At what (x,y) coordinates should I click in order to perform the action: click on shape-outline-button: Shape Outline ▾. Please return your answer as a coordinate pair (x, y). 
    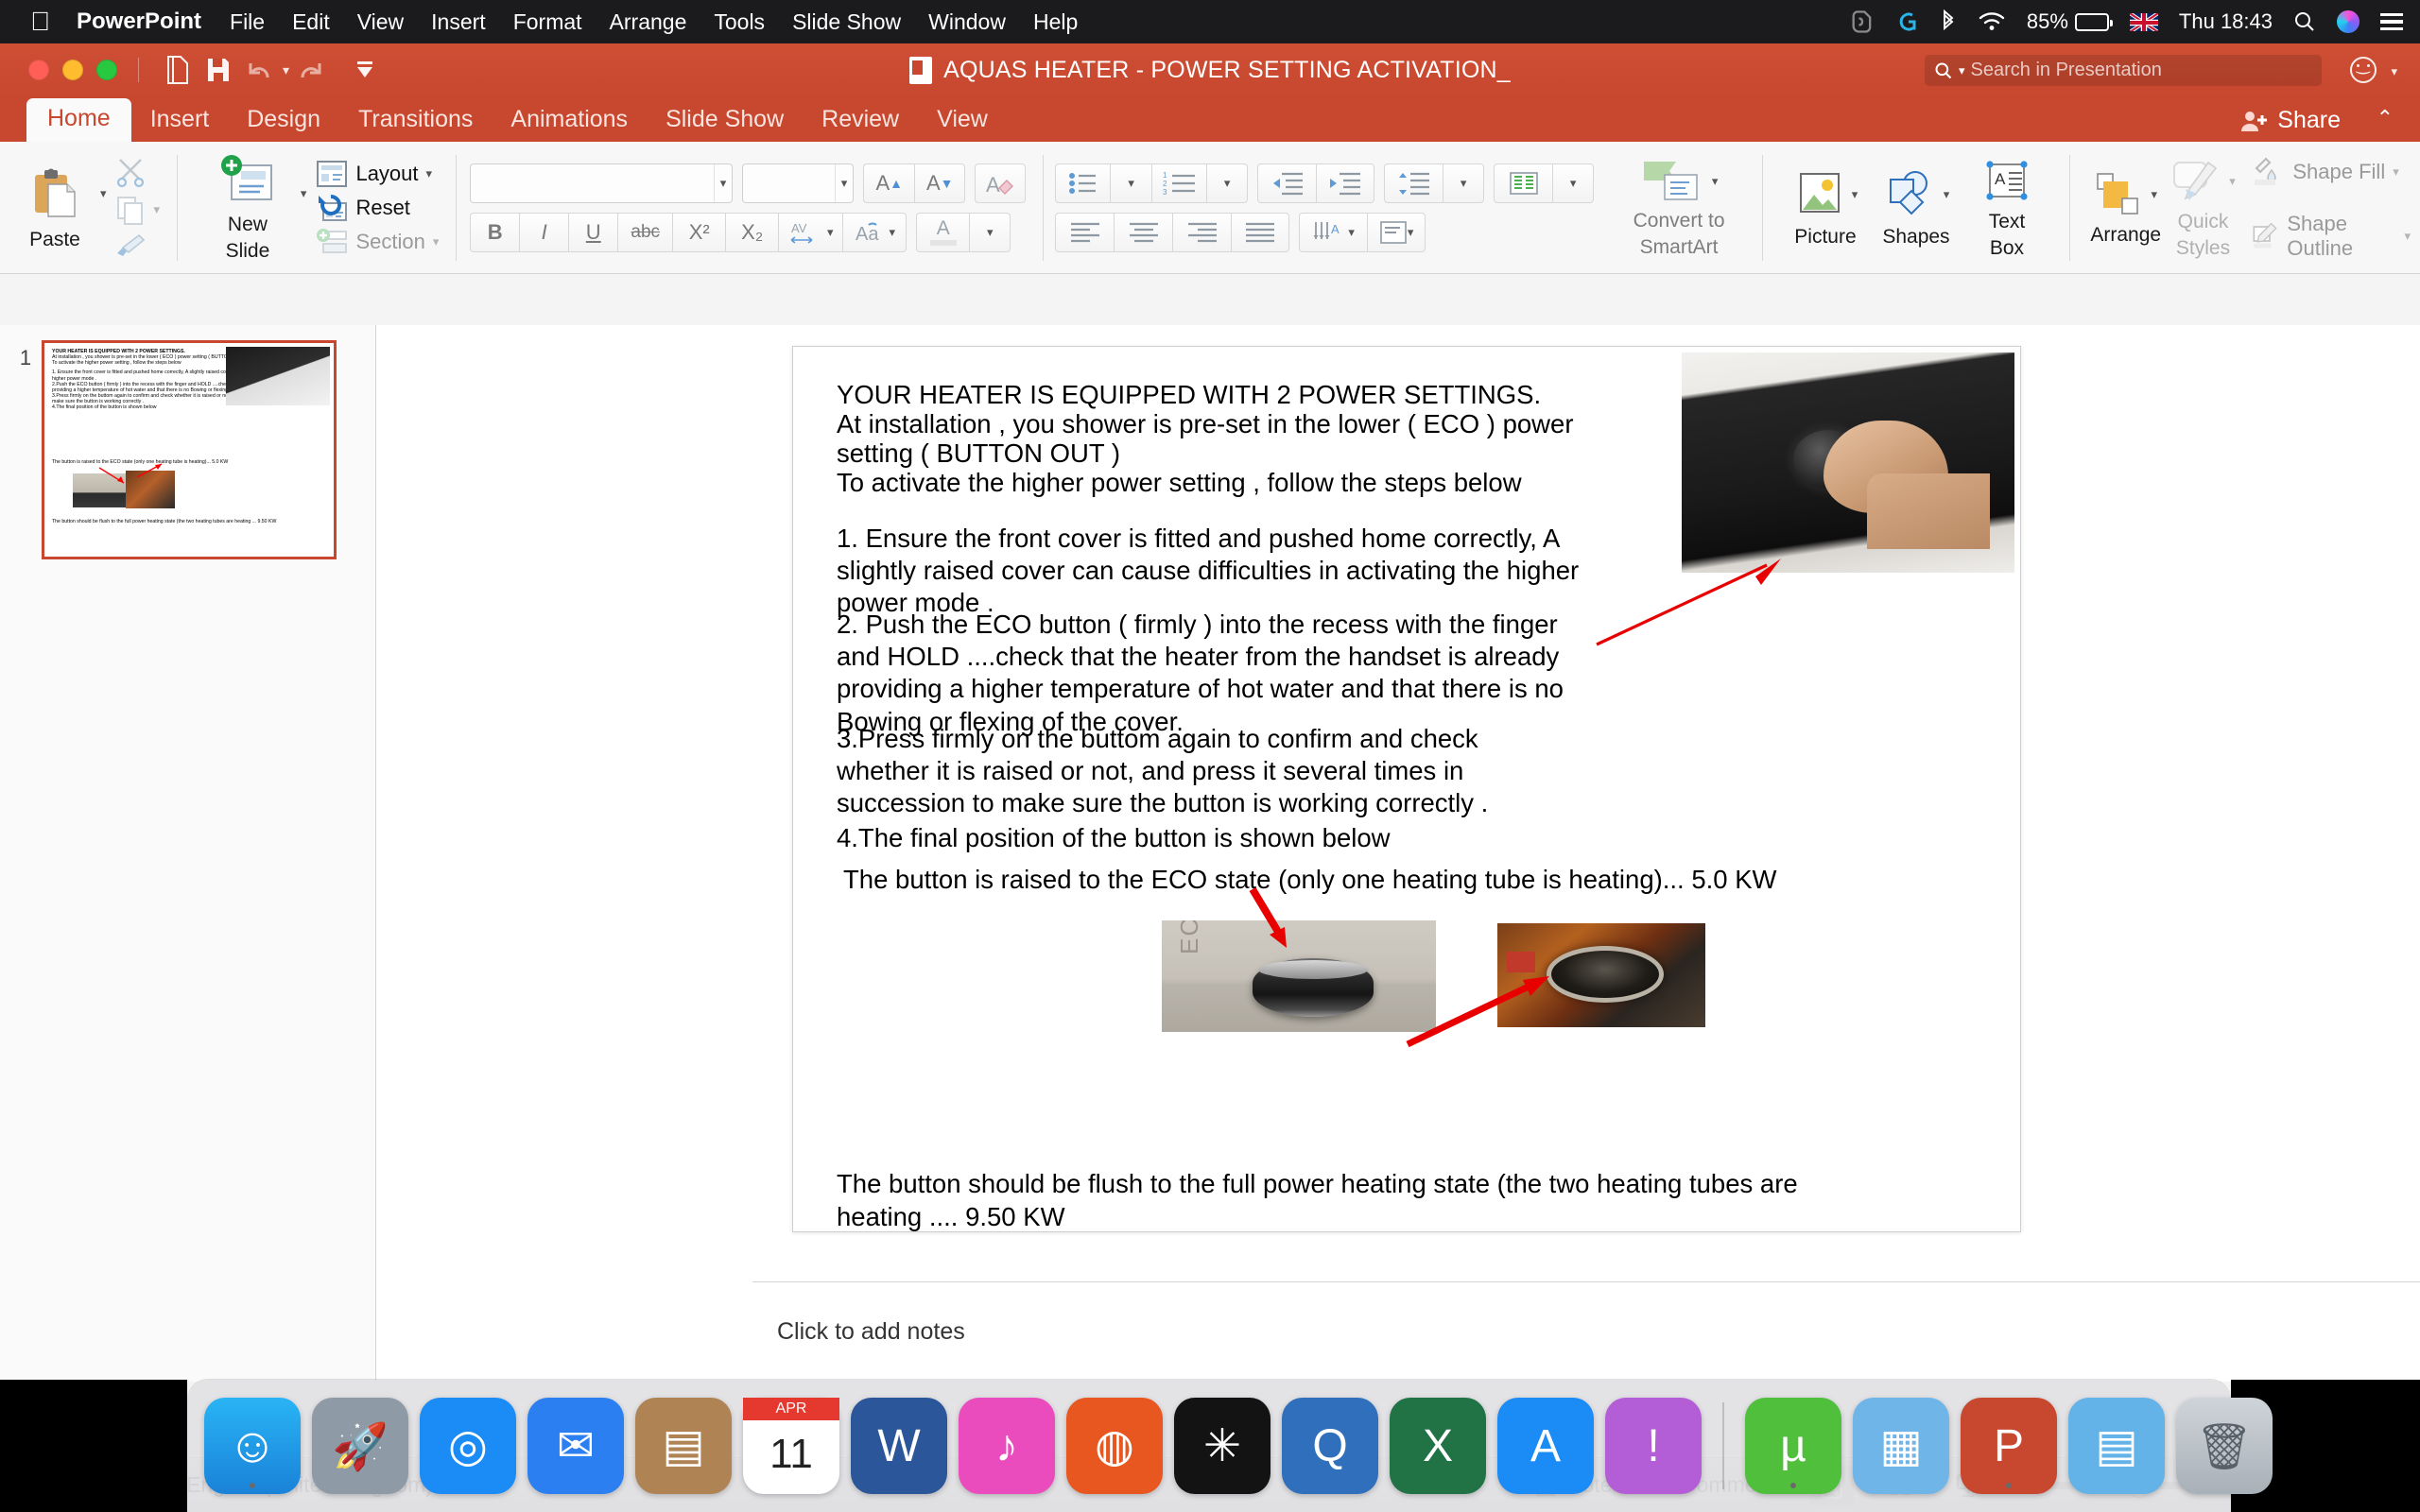
    Looking at the image, I should click on (2331, 236).